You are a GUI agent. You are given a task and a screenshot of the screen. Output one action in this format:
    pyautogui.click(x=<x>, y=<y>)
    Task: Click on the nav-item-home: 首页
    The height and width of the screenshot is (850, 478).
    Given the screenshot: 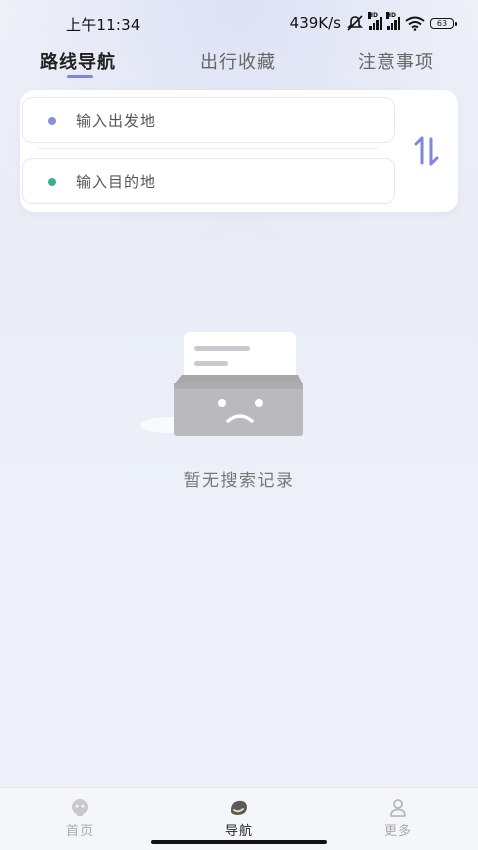 What is the action you would take?
    pyautogui.click(x=80, y=819)
    